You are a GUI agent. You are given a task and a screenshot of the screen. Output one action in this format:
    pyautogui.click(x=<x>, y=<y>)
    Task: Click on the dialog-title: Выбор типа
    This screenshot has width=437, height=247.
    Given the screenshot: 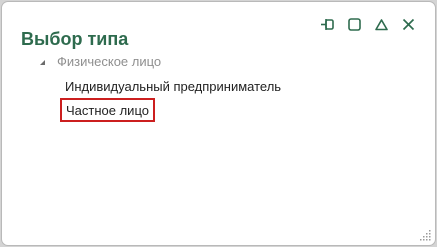 What is the action you would take?
    pyautogui.click(x=75, y=39)
    